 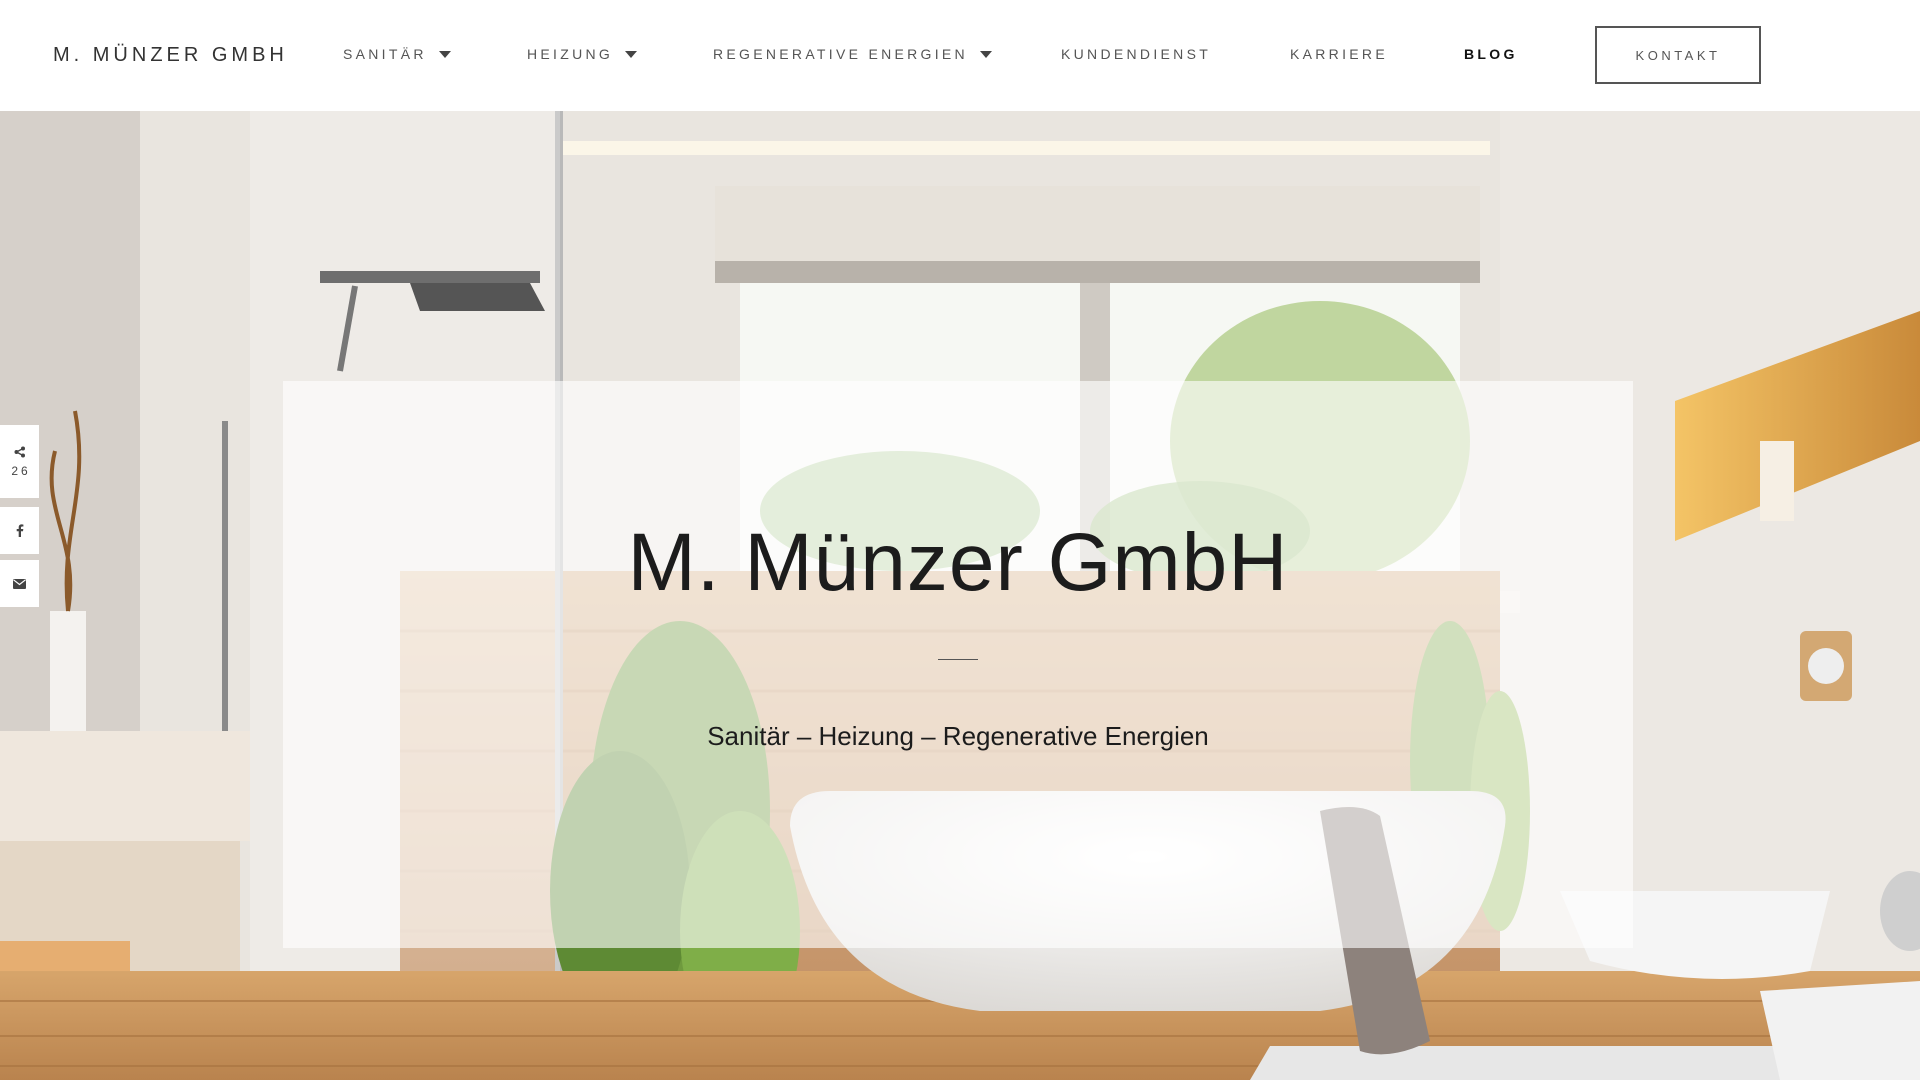 I want to click on nav-item-blog: BLOG, so click(x=1491, y=54).